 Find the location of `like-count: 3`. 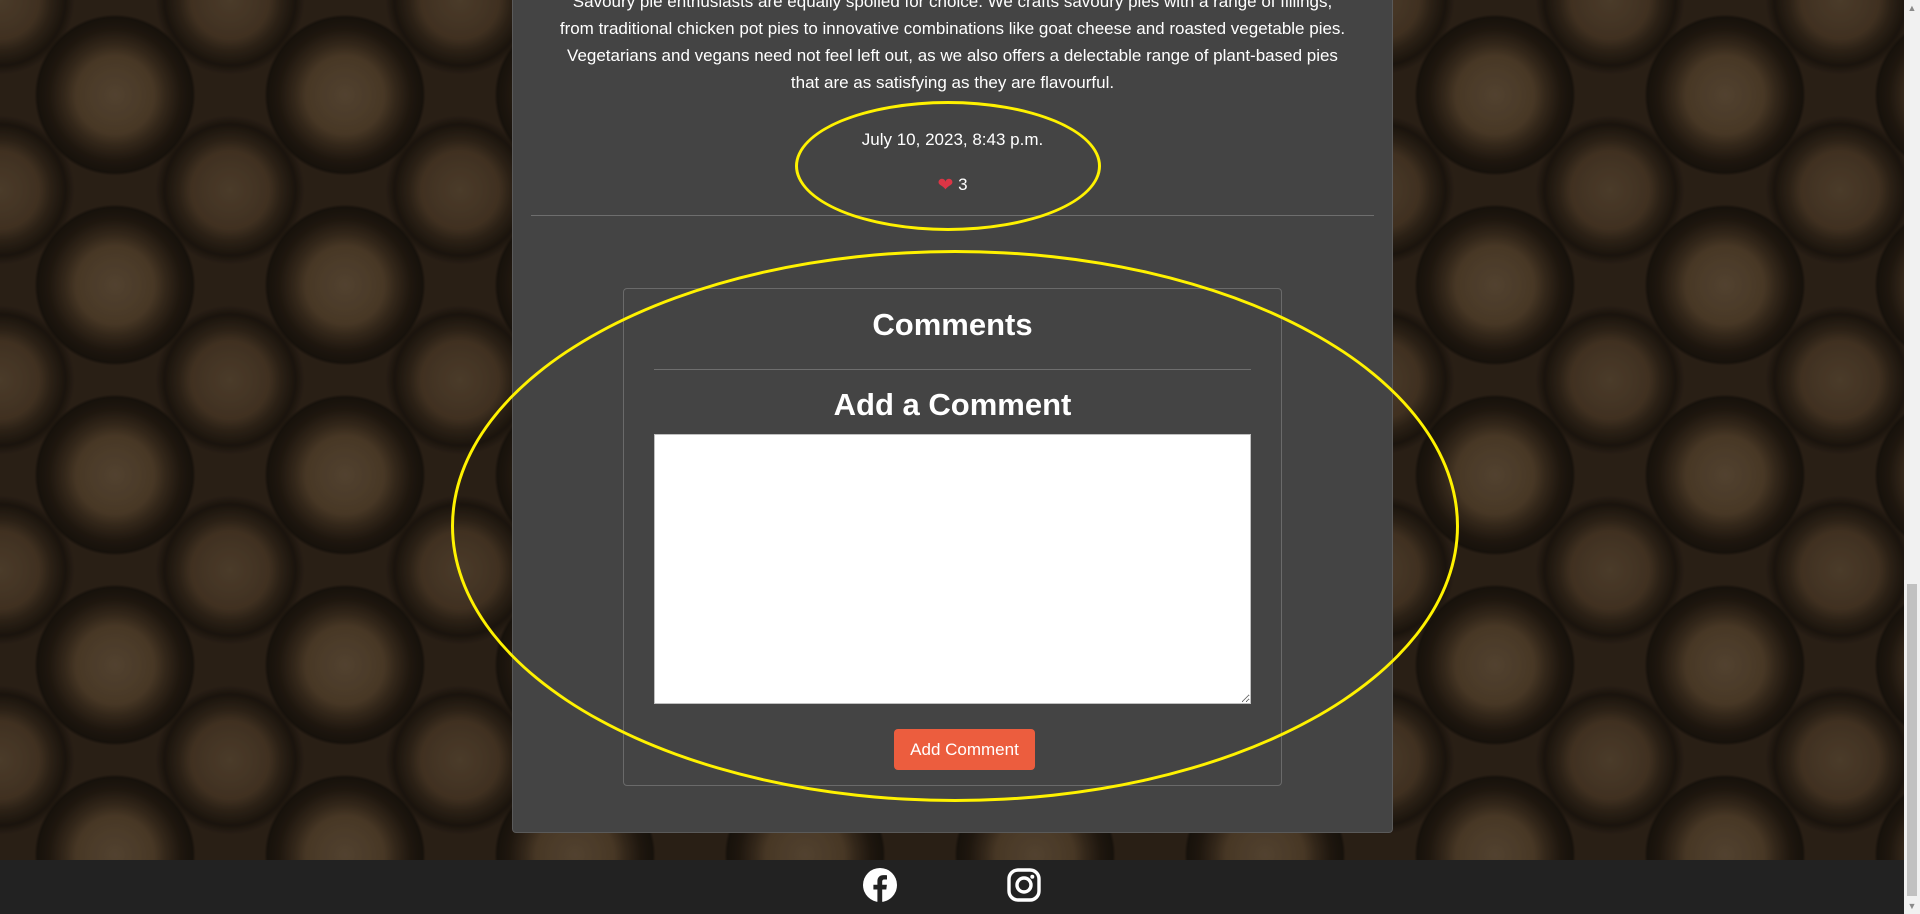

like-count: 3 is located at coordinates (963, 184).